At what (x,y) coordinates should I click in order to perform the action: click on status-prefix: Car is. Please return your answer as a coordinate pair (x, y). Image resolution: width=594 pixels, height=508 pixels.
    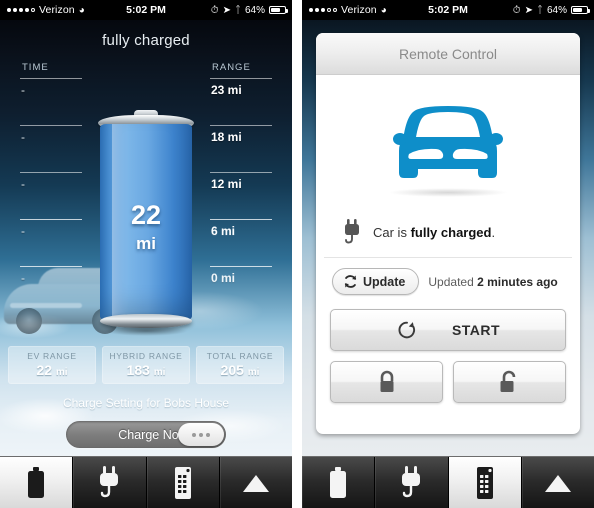
    Looking at the image, I should click on (392, 232).